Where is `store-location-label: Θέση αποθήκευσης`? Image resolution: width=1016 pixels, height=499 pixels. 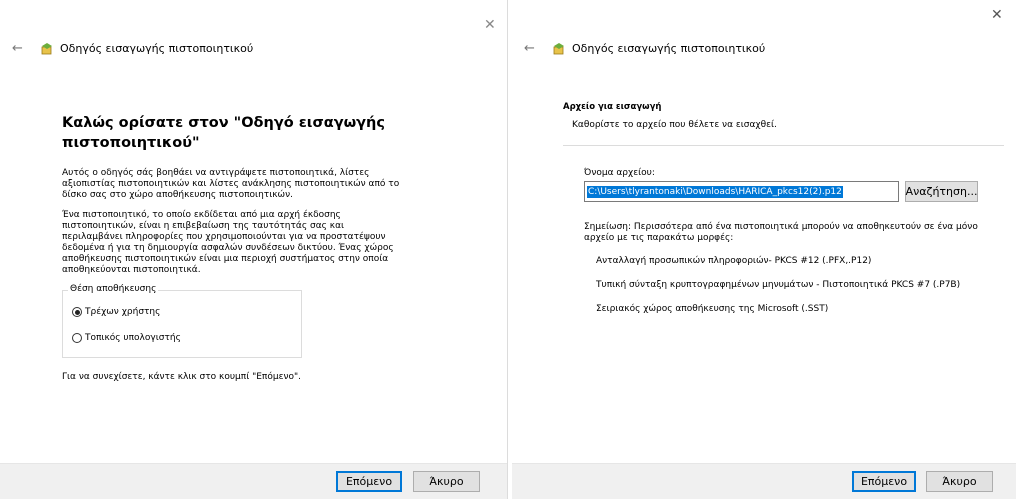
store-location-label: Θέση αποθήκευσης is located at coordinates (113, 289).